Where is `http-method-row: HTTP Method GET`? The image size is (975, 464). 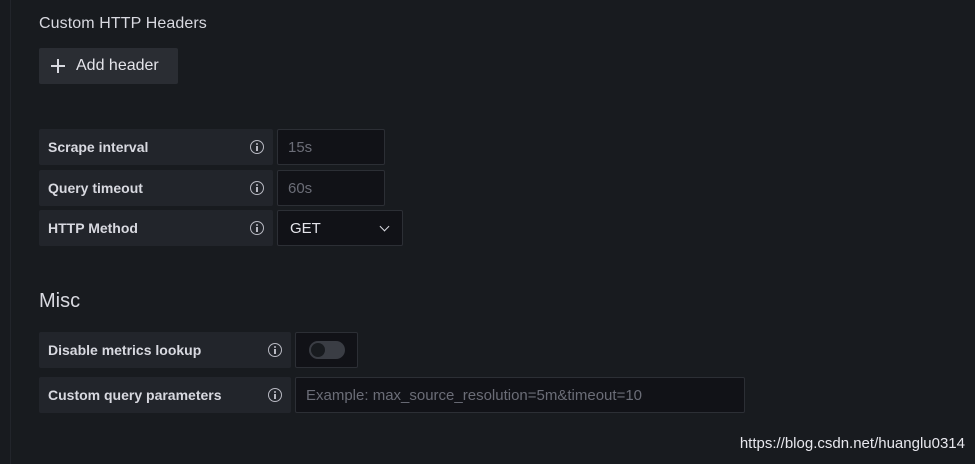 http-method-row: HTTP Method GET is located at coordinates (221, 228).